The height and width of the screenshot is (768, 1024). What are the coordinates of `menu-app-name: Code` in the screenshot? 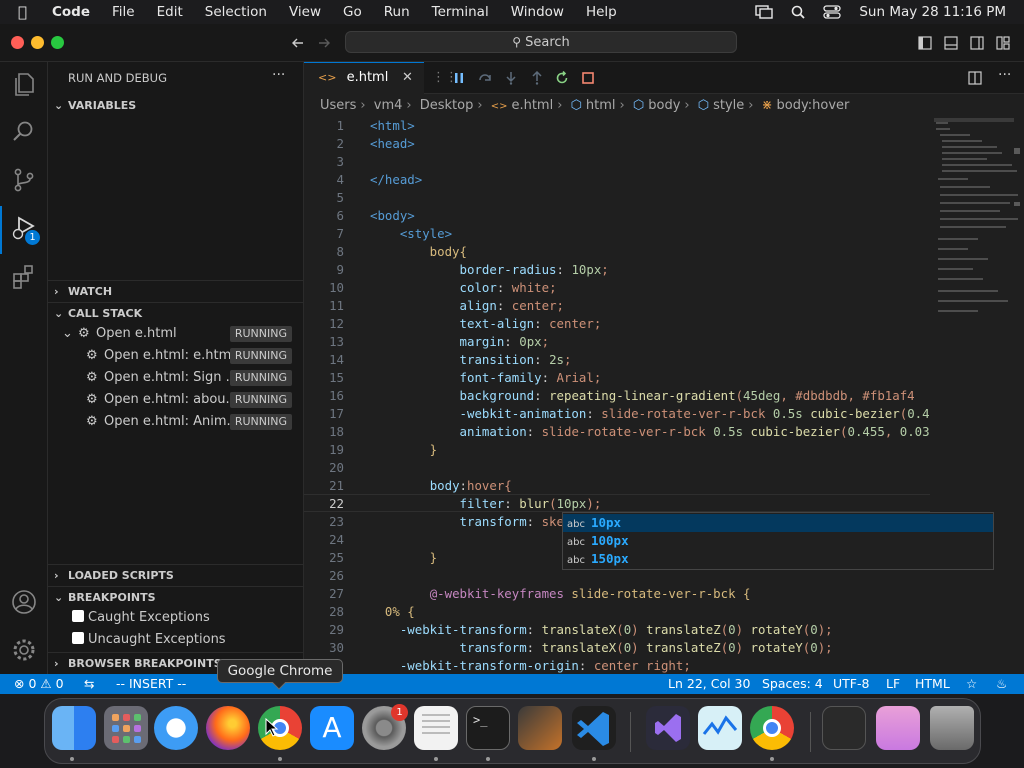 It's located at (71, 12).